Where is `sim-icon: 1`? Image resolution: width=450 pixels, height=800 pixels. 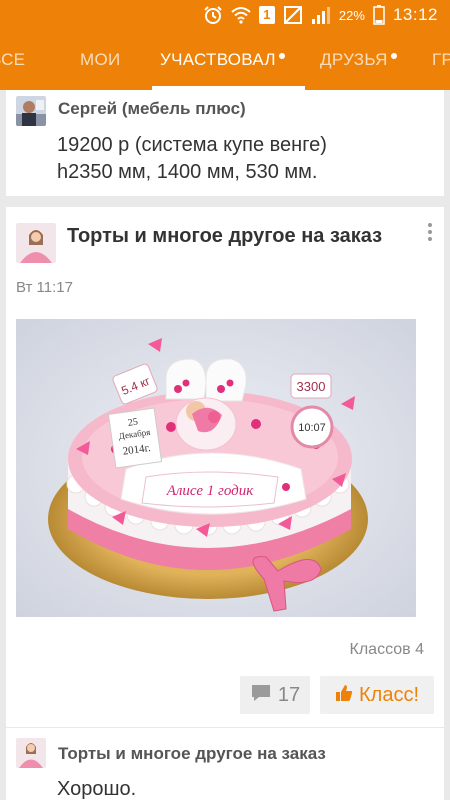
sim-icon: 1 is located at coordinates (266, 15).